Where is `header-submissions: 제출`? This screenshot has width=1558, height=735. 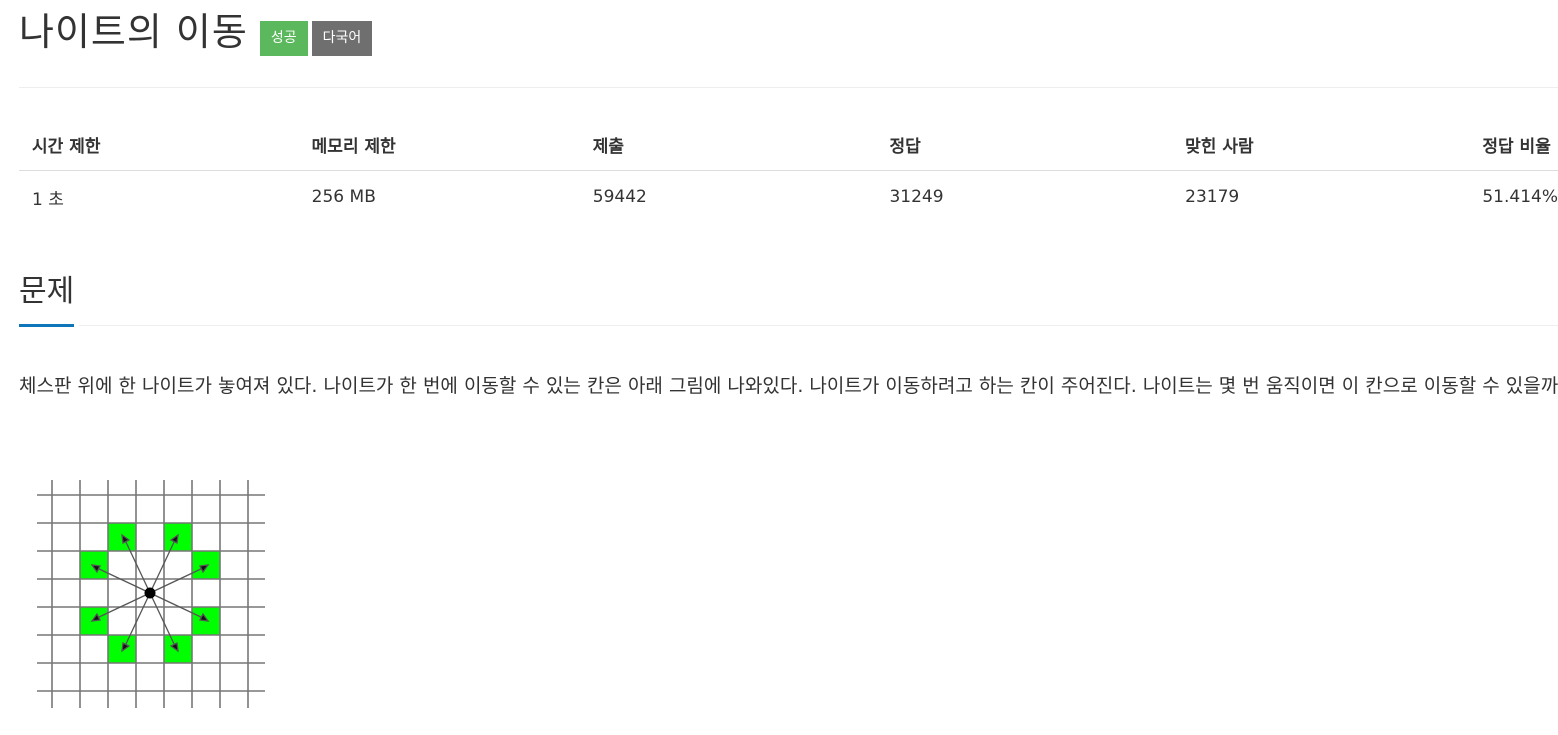
header-submissions: 제출 is located at coordinates (728, 144).